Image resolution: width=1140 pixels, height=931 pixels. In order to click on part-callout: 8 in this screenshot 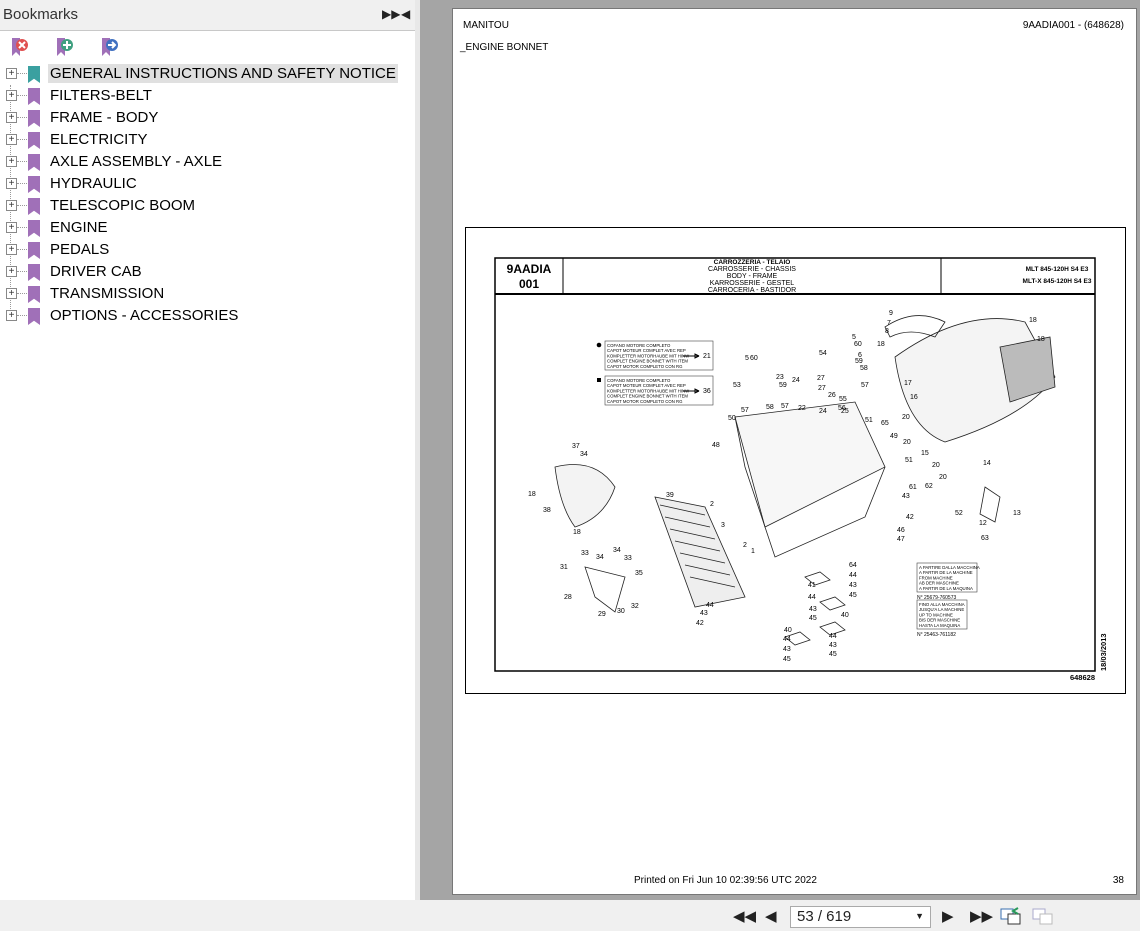, I will do `click(887, 331)`.